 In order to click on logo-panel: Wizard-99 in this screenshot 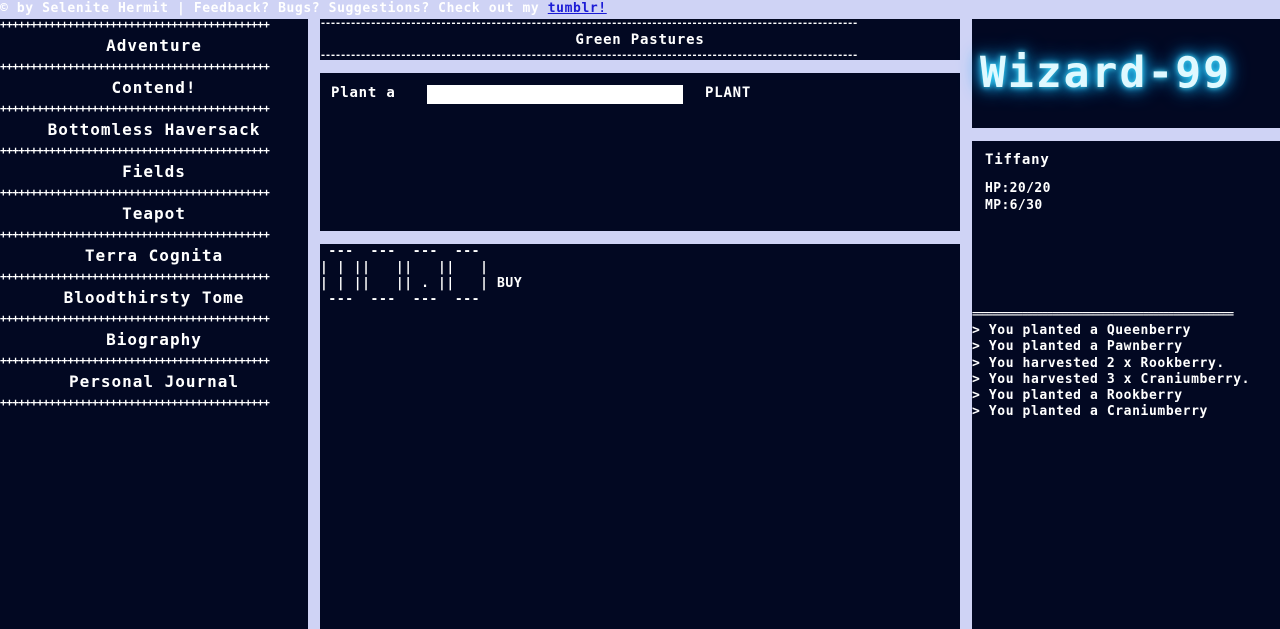, I will do `click(1126, 73)`.